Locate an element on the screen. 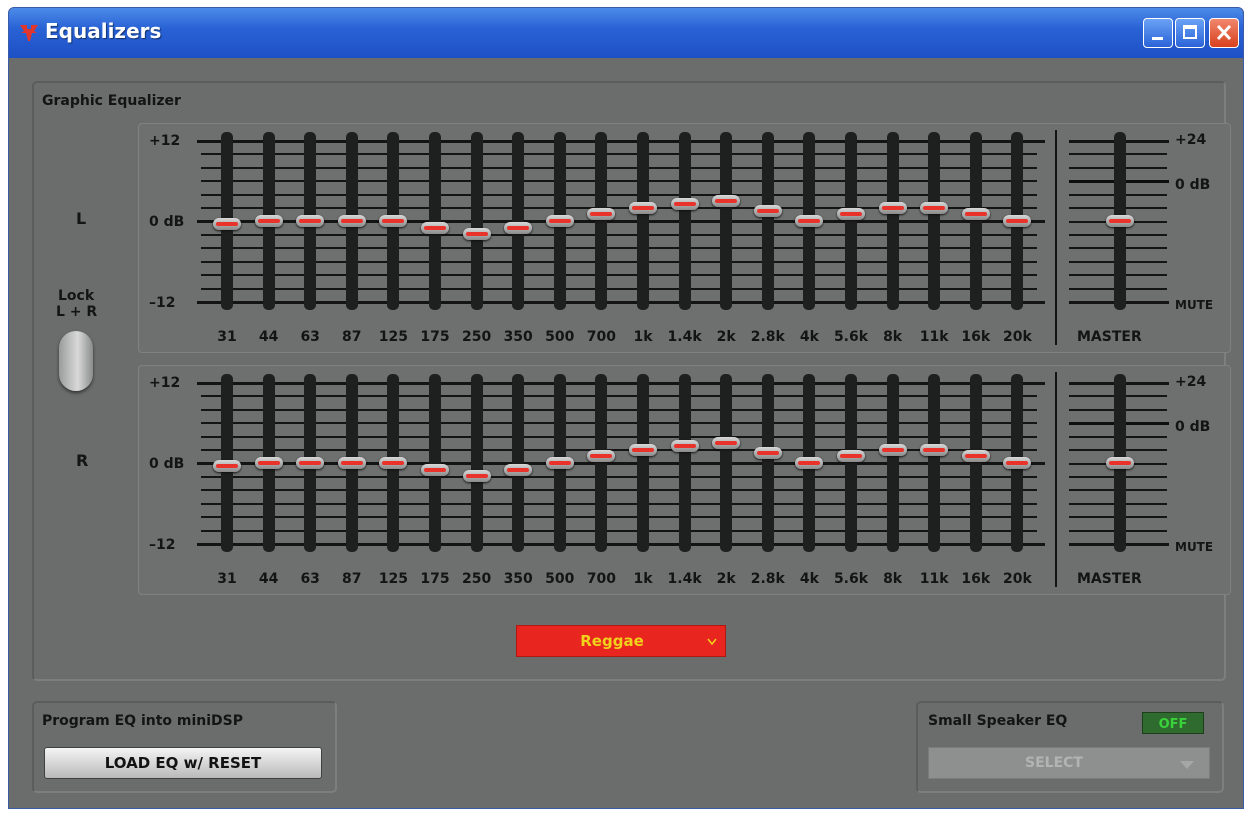  right-slider-knob-20k is located at coordinates (1017, 463).